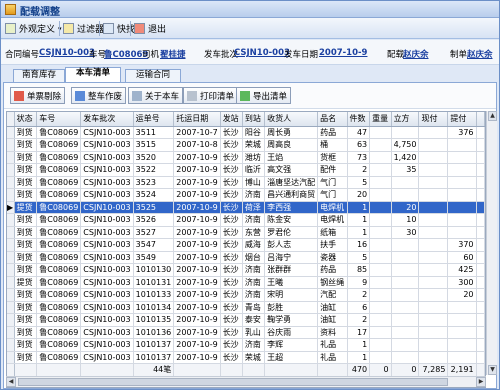 The height and width of the screenshot is (390, 500). I want to click on grid-cell: 3520, so click(154, 157).